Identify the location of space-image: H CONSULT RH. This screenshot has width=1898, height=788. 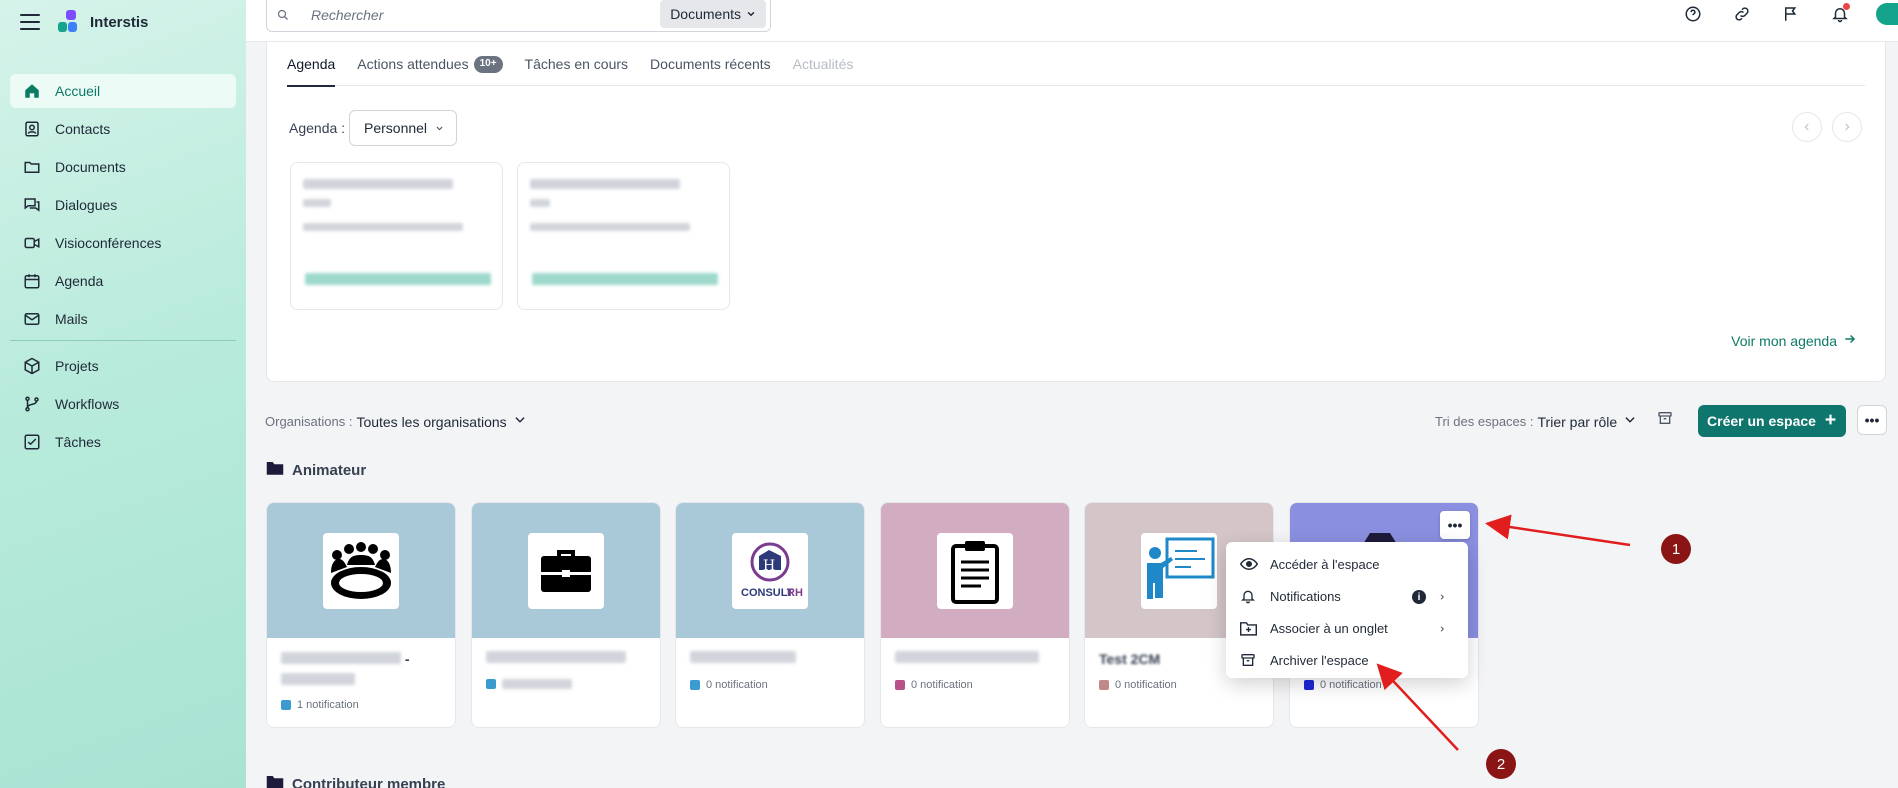
(770, 570).